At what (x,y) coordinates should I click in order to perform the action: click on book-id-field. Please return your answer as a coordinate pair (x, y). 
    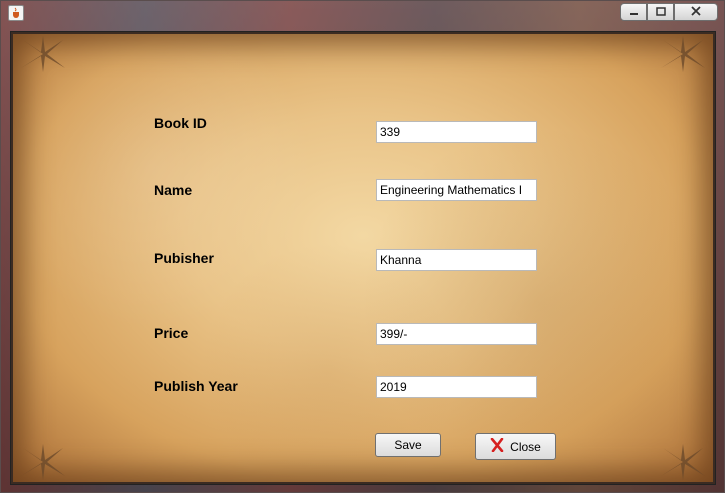
    Looking at the image, I should click on (456, 132).